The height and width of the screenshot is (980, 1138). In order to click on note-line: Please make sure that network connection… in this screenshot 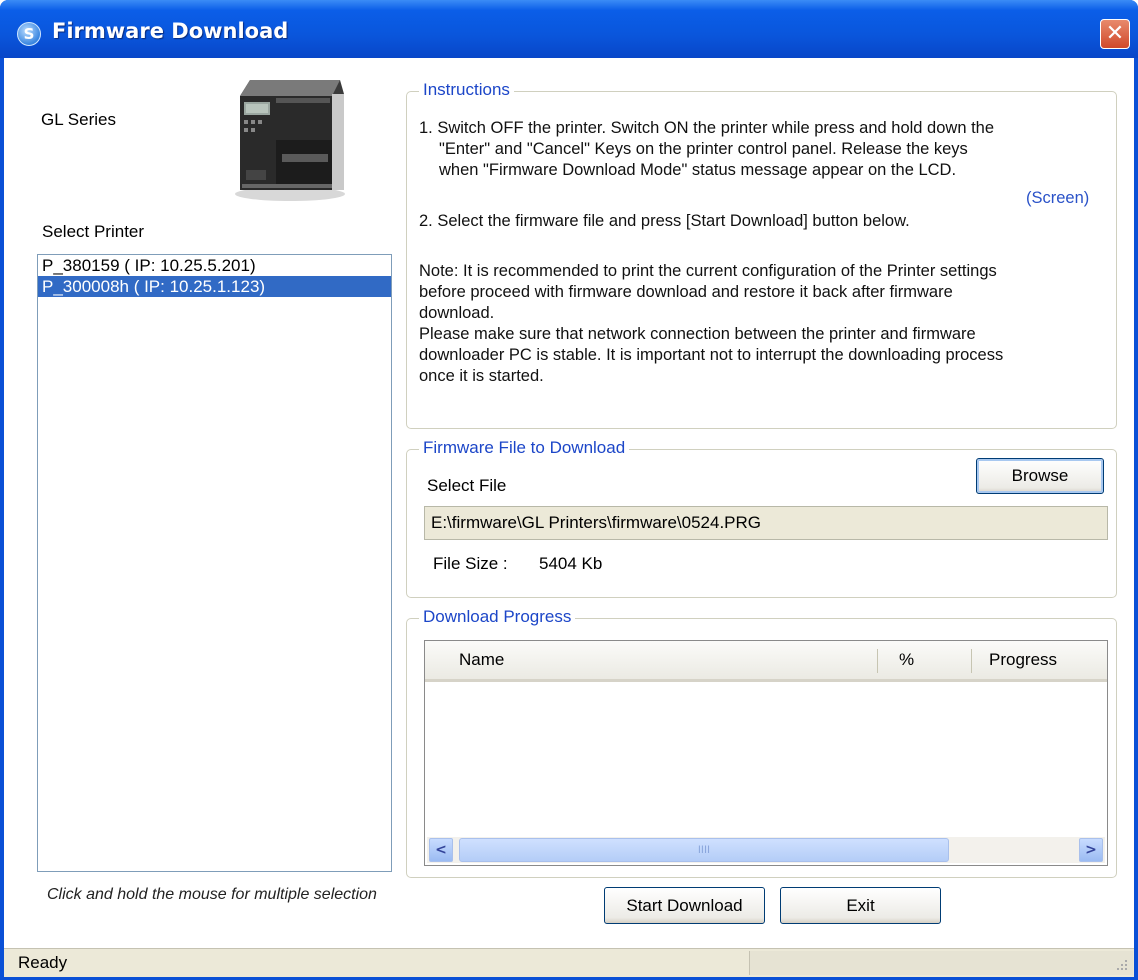, I will do `click(697, 334)`.